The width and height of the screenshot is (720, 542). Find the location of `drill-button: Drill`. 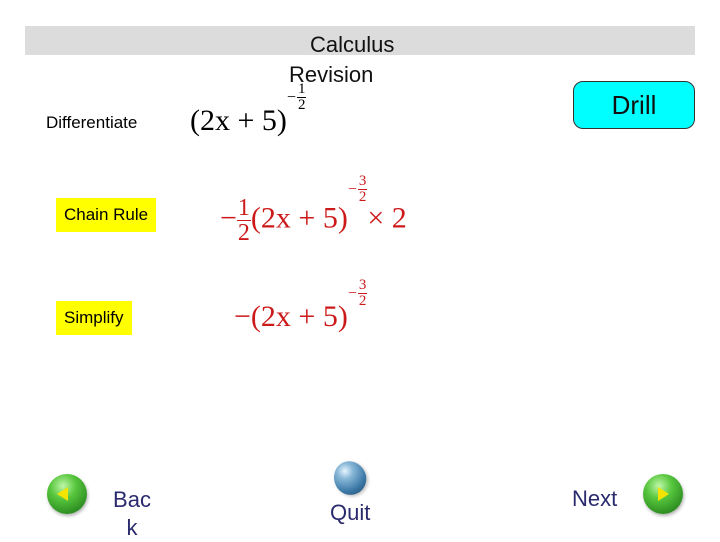

drill-button: Drill is located at coordinates (634, 105).